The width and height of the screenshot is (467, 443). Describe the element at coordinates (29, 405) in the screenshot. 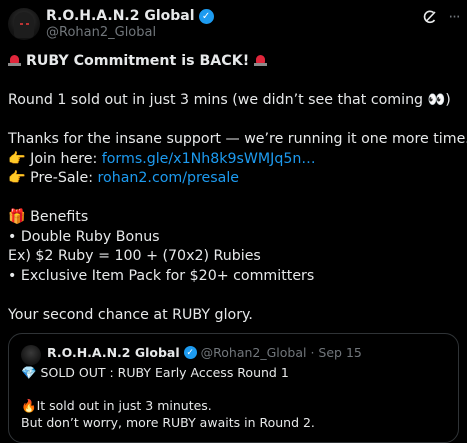

I see `fire-icon: 🔥` at that location.